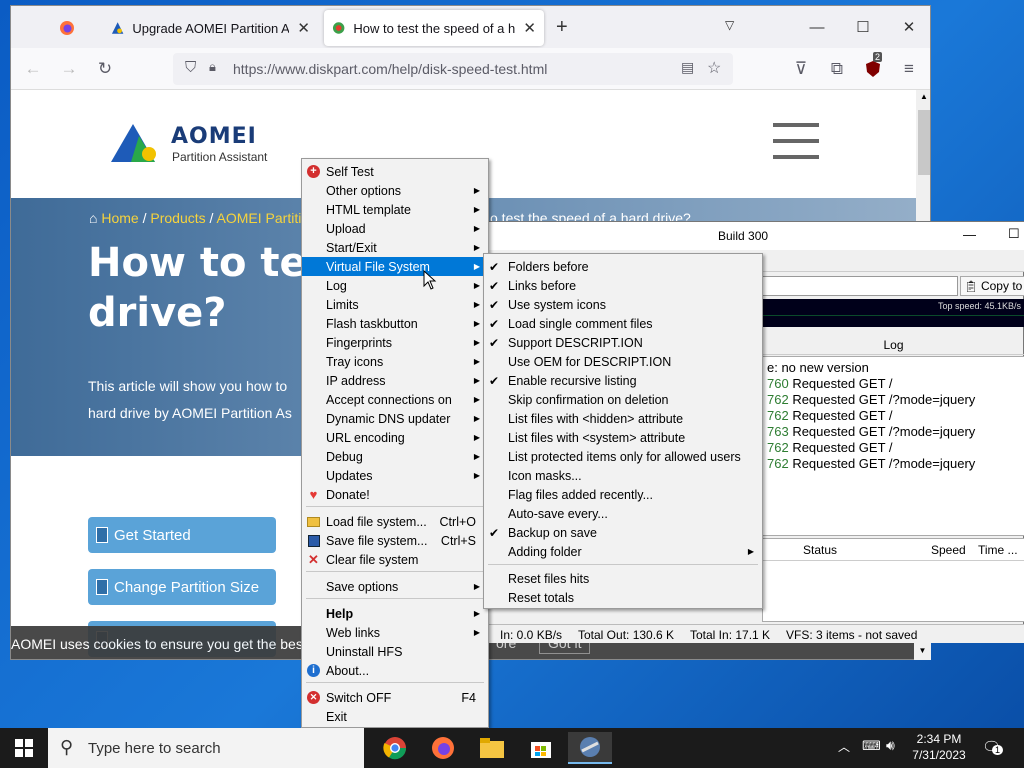 The image size is (1024, 768). I want to click on show-hidden-icons-chevron-icon: ︿, so click(844, 746).